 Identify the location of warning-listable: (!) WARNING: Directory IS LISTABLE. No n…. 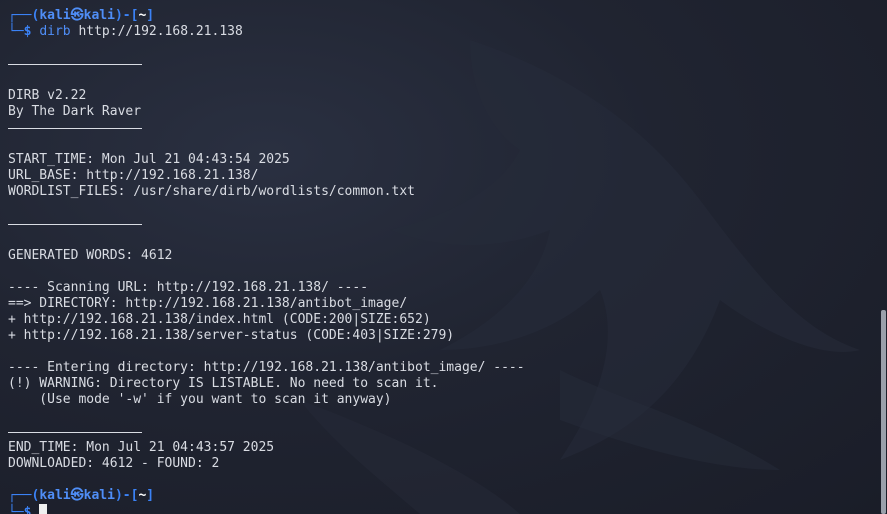
(223, 383).